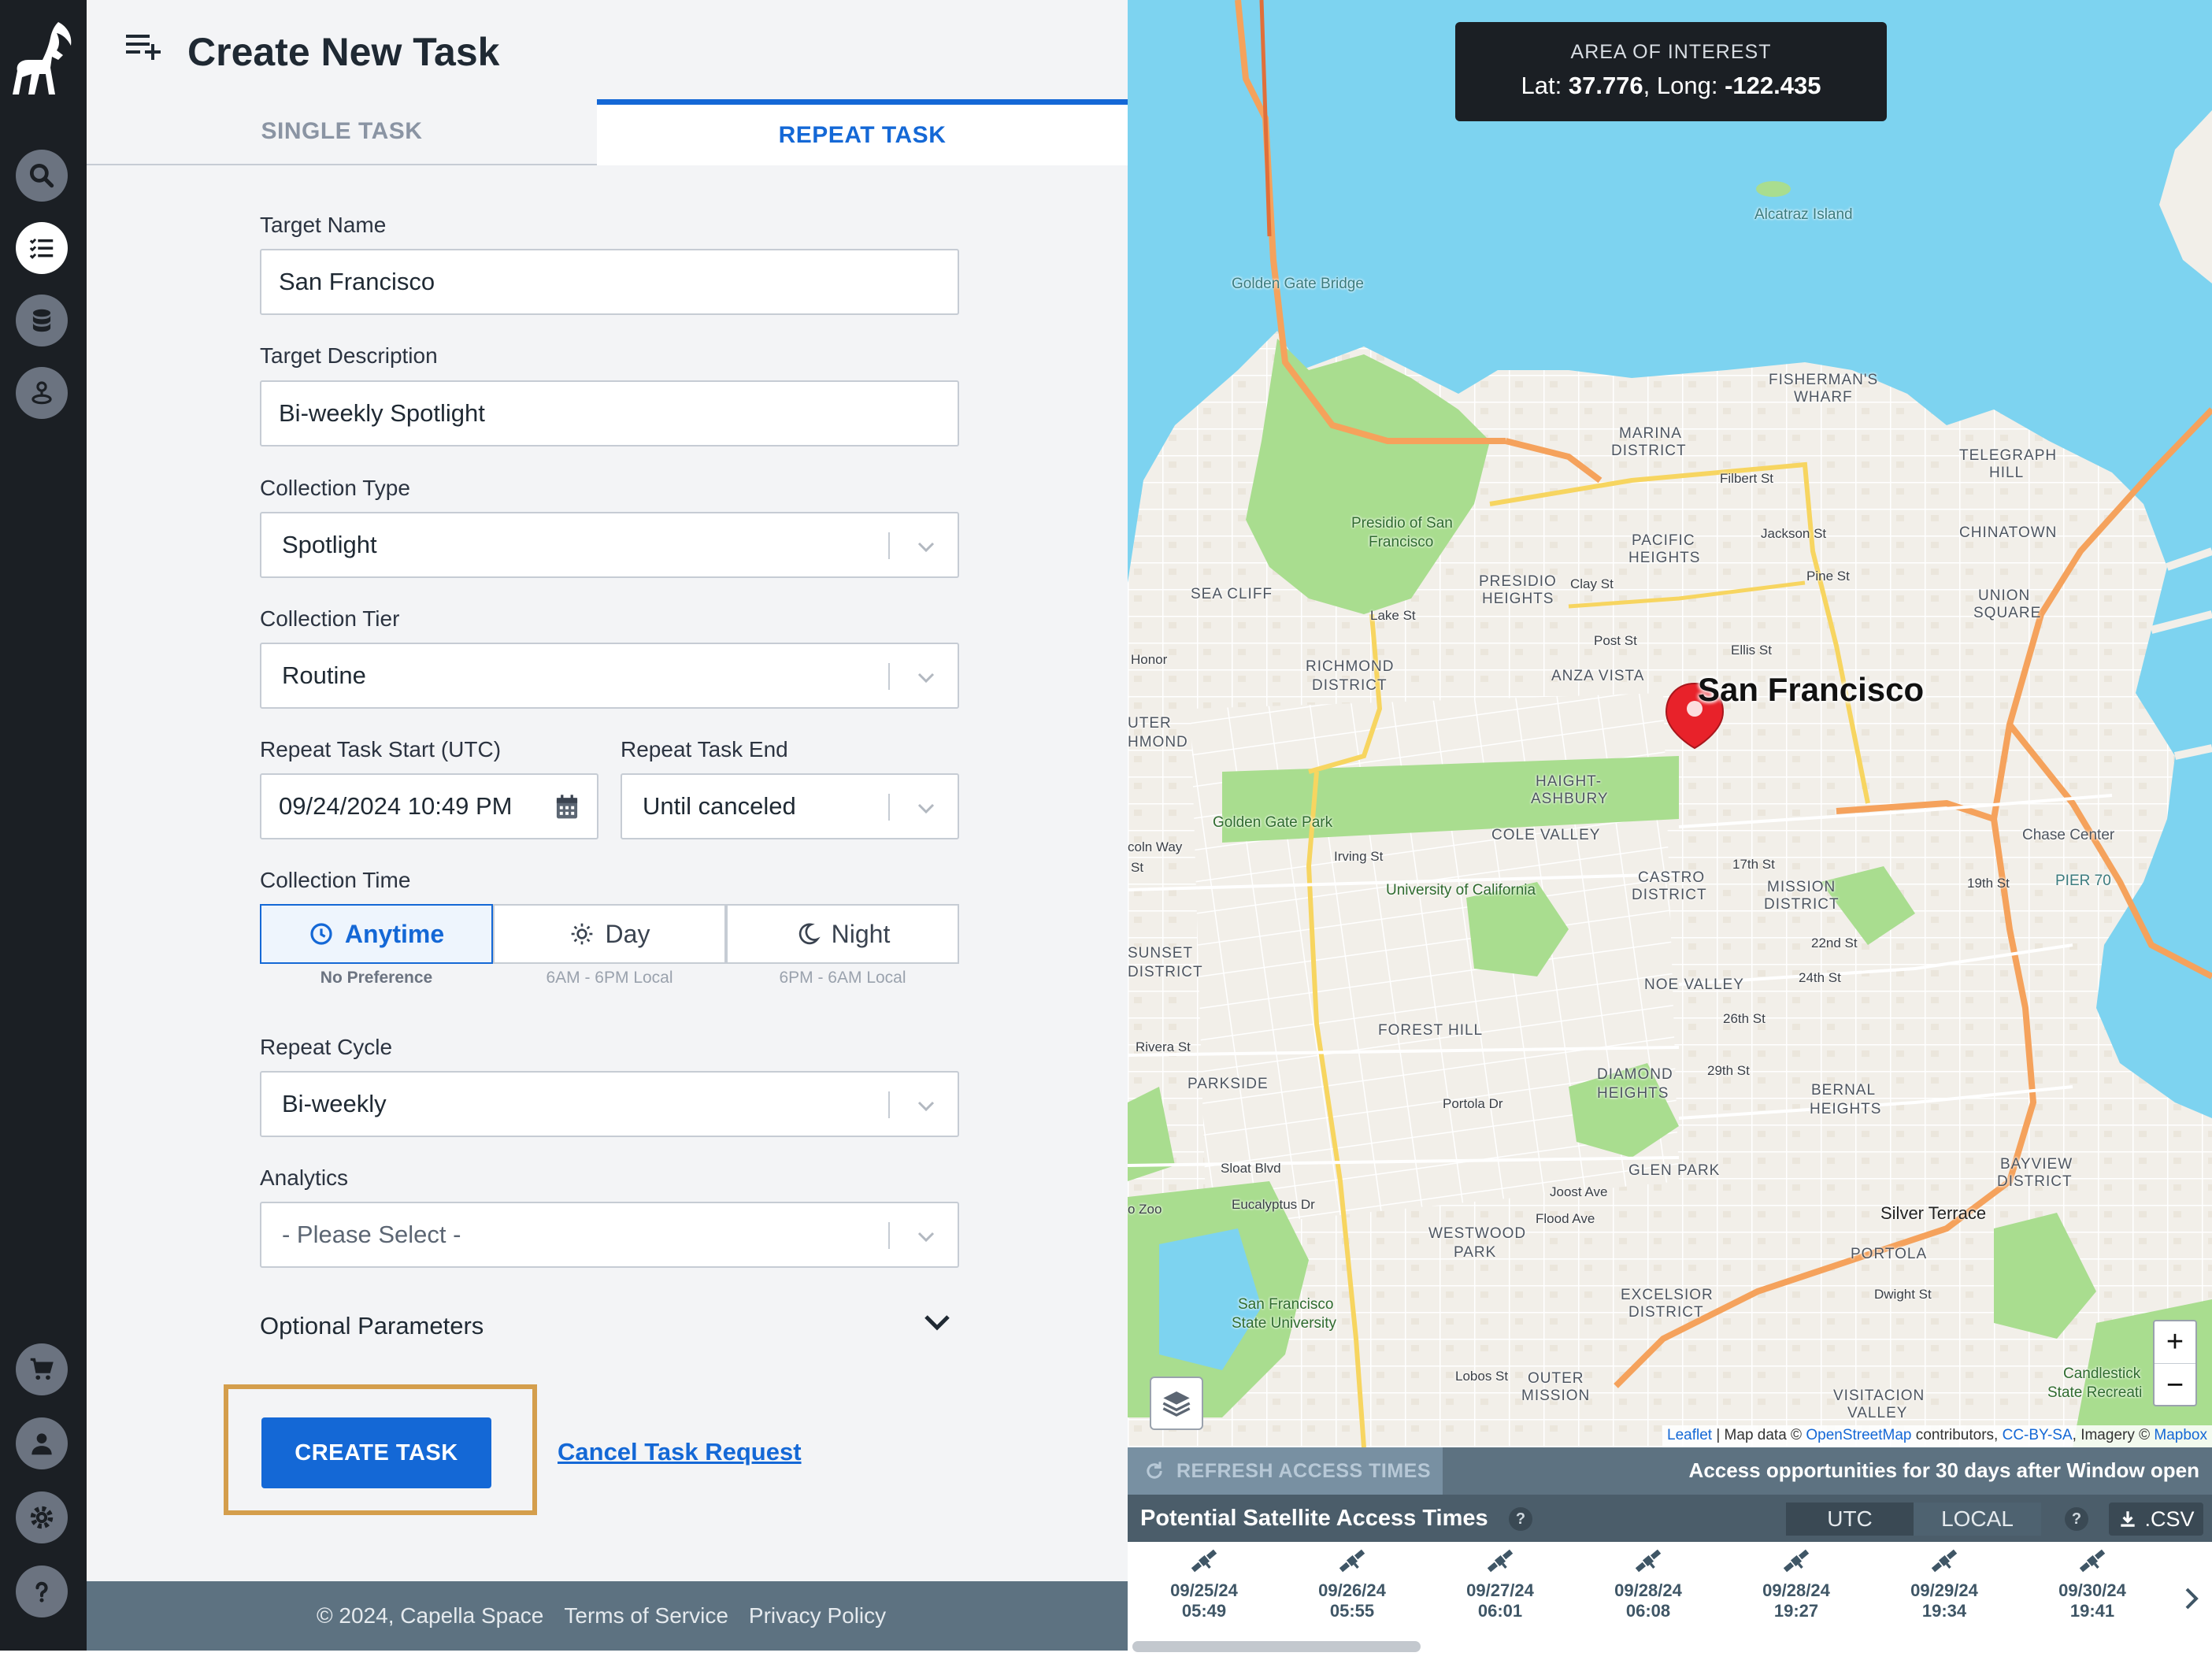 This screenshot has width=2212, height=1660. I want to click on mapbox-link: Mapbox, so click(2181, 1435).